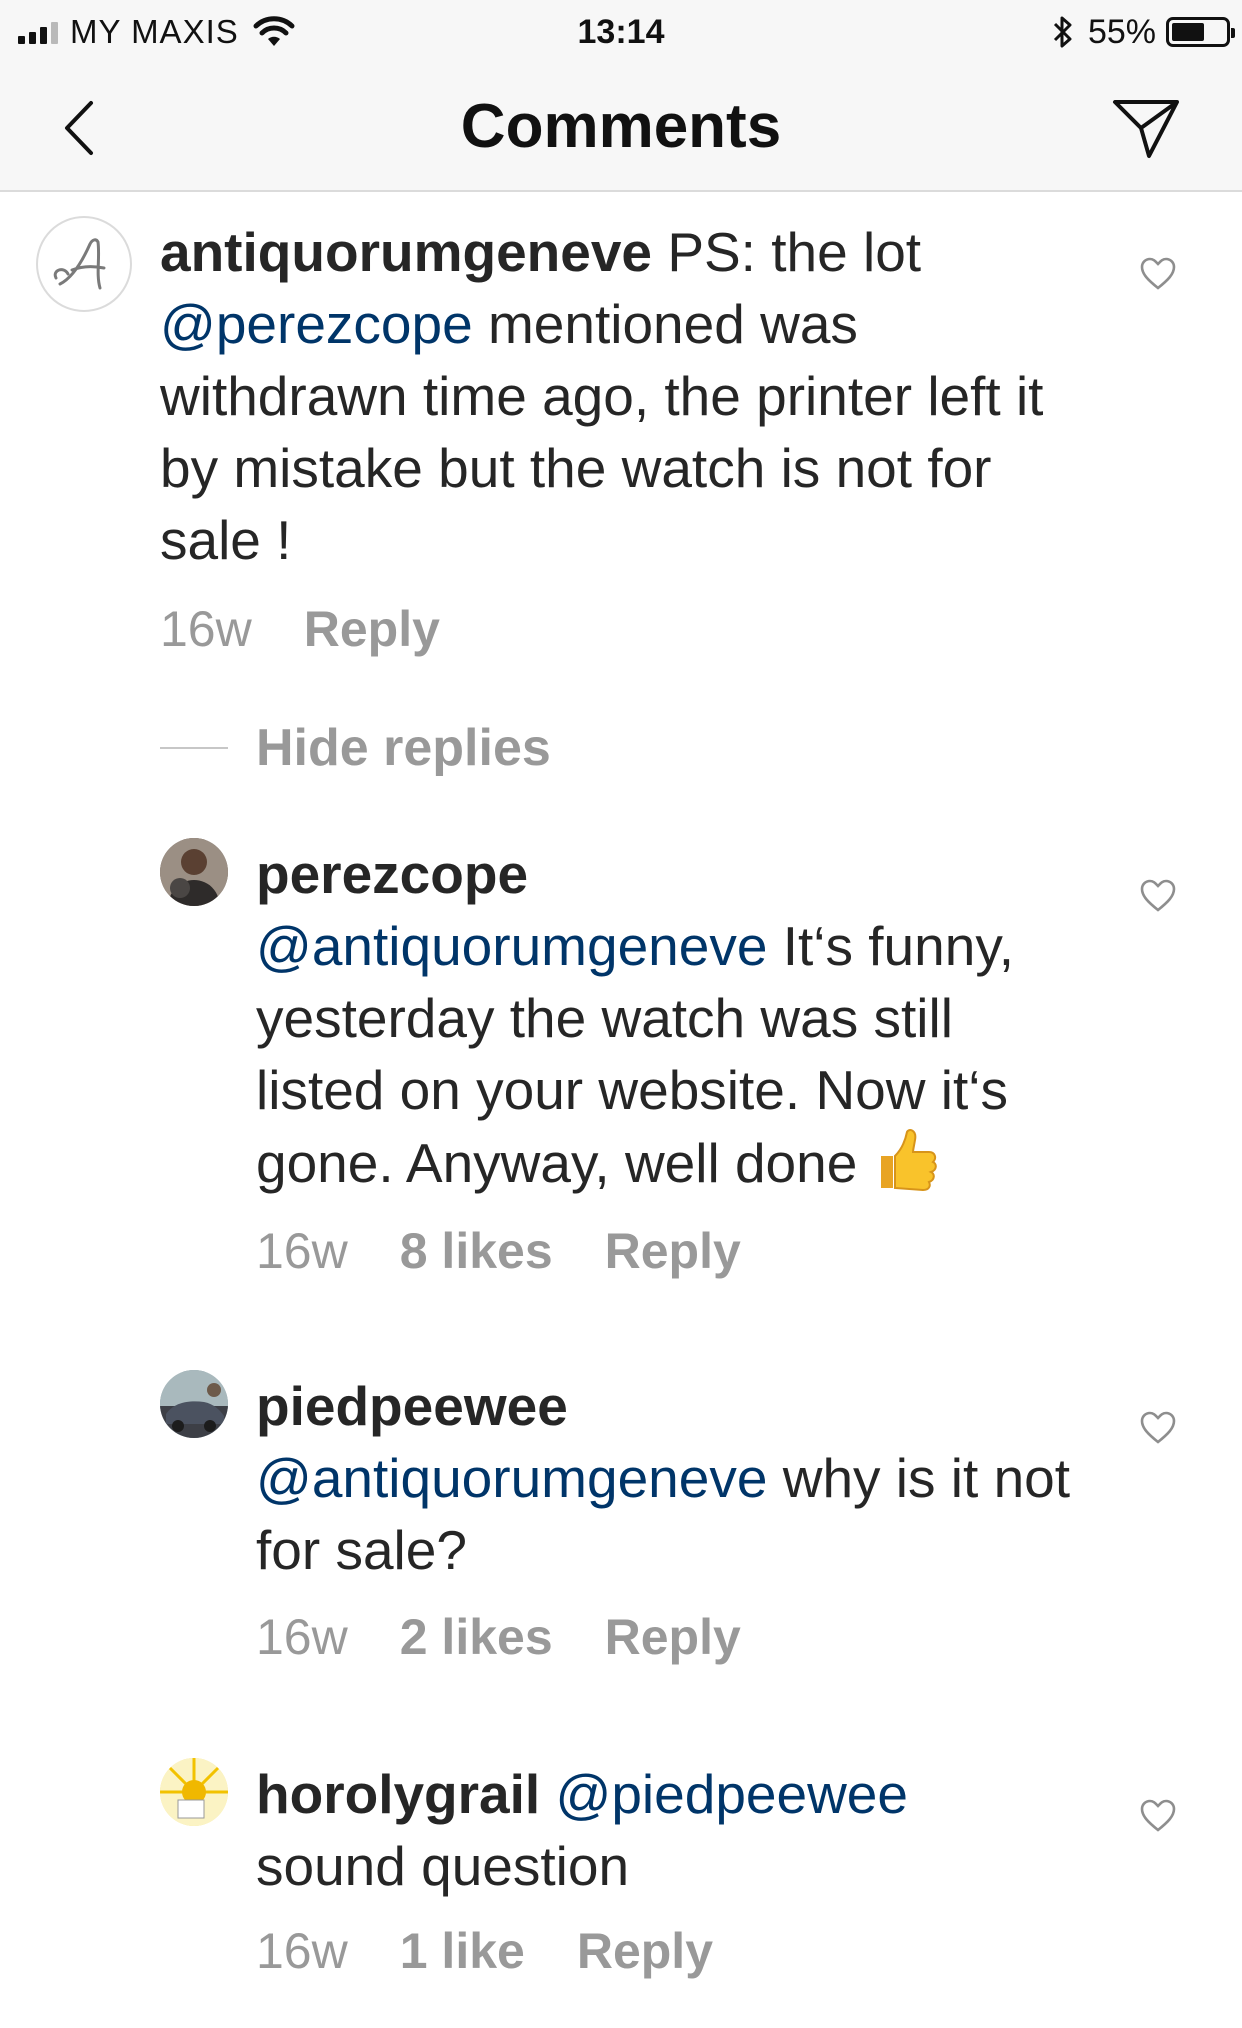 This screenshot has height=2028, width=1242. I want to click on page-title: Comments, so click(621, 126).